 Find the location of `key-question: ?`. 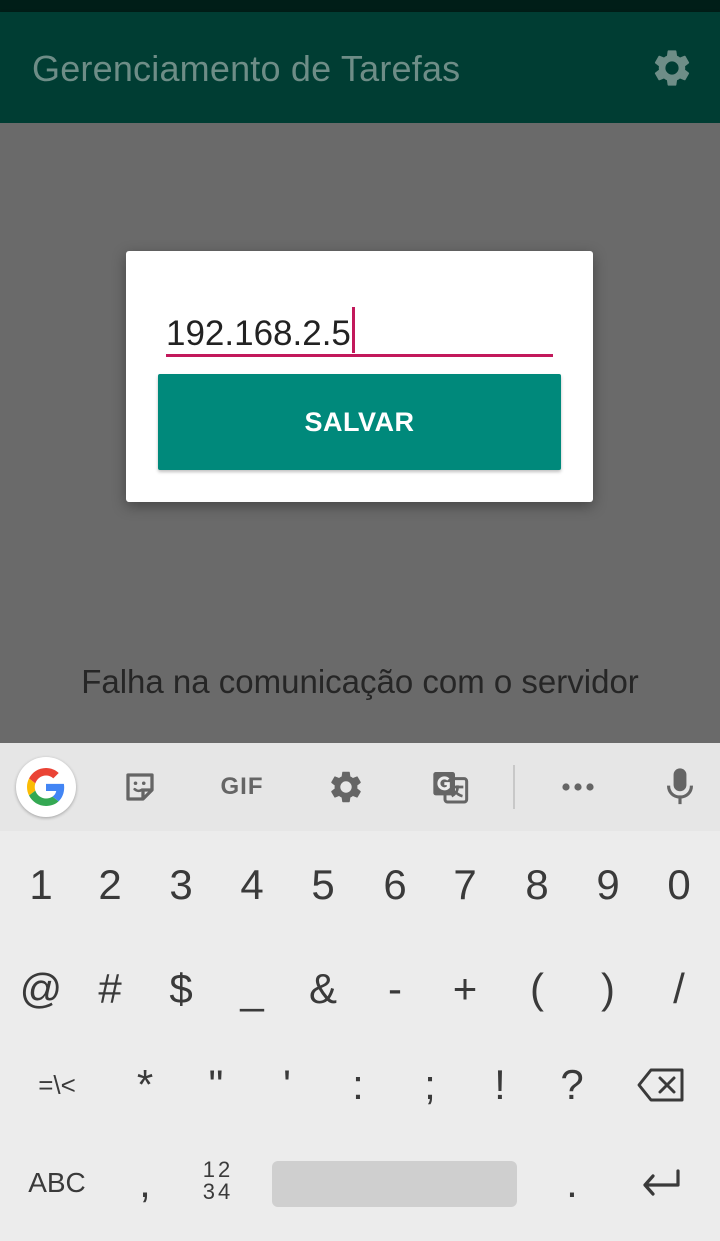

key-question: ? is located at coordinates (572, 1085).